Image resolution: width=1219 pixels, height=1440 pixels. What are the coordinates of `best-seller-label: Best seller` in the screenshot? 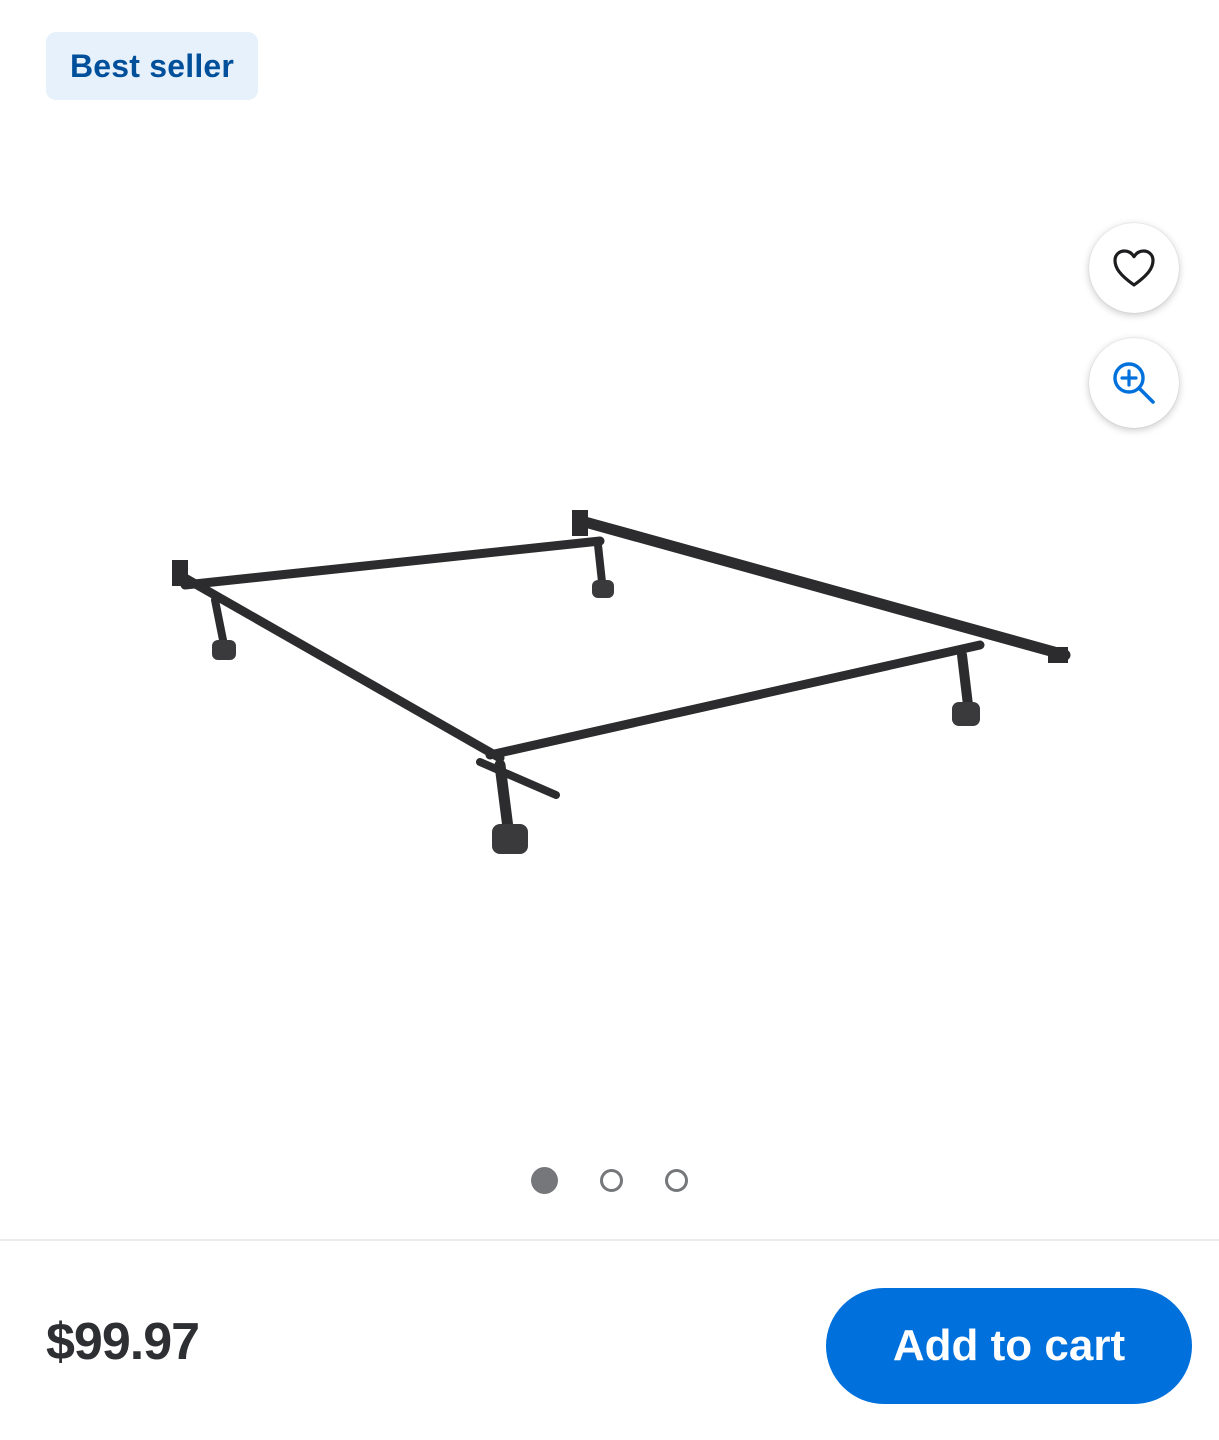 It's located at (152, 65).